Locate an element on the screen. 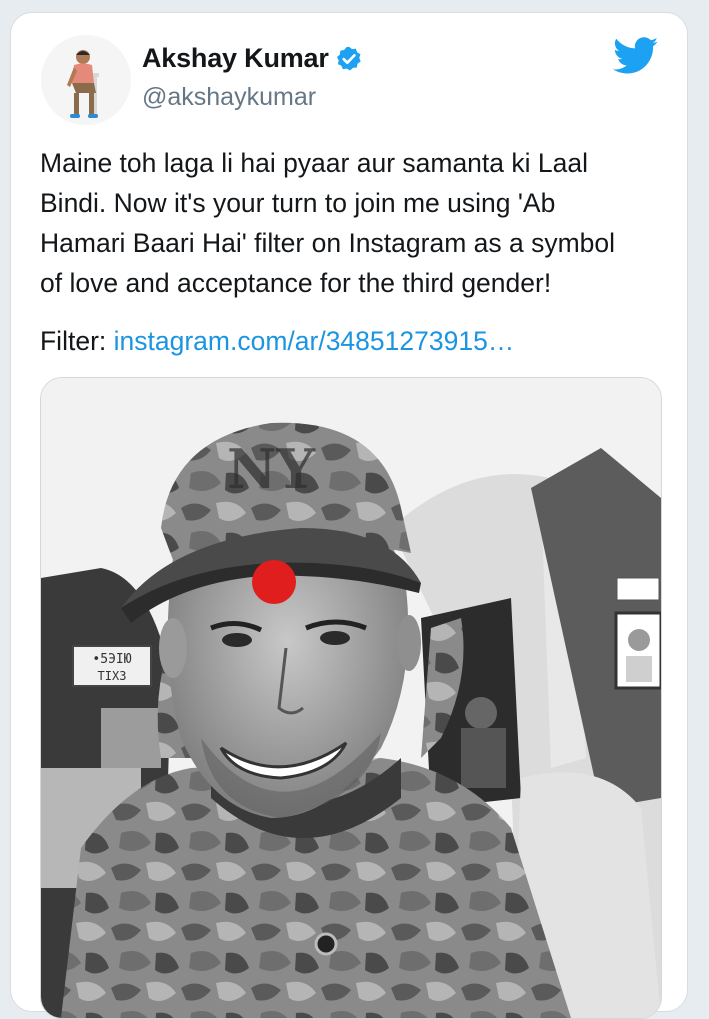 The image size is (709, 1019). red-bindi is located at coordinates (274, 582).